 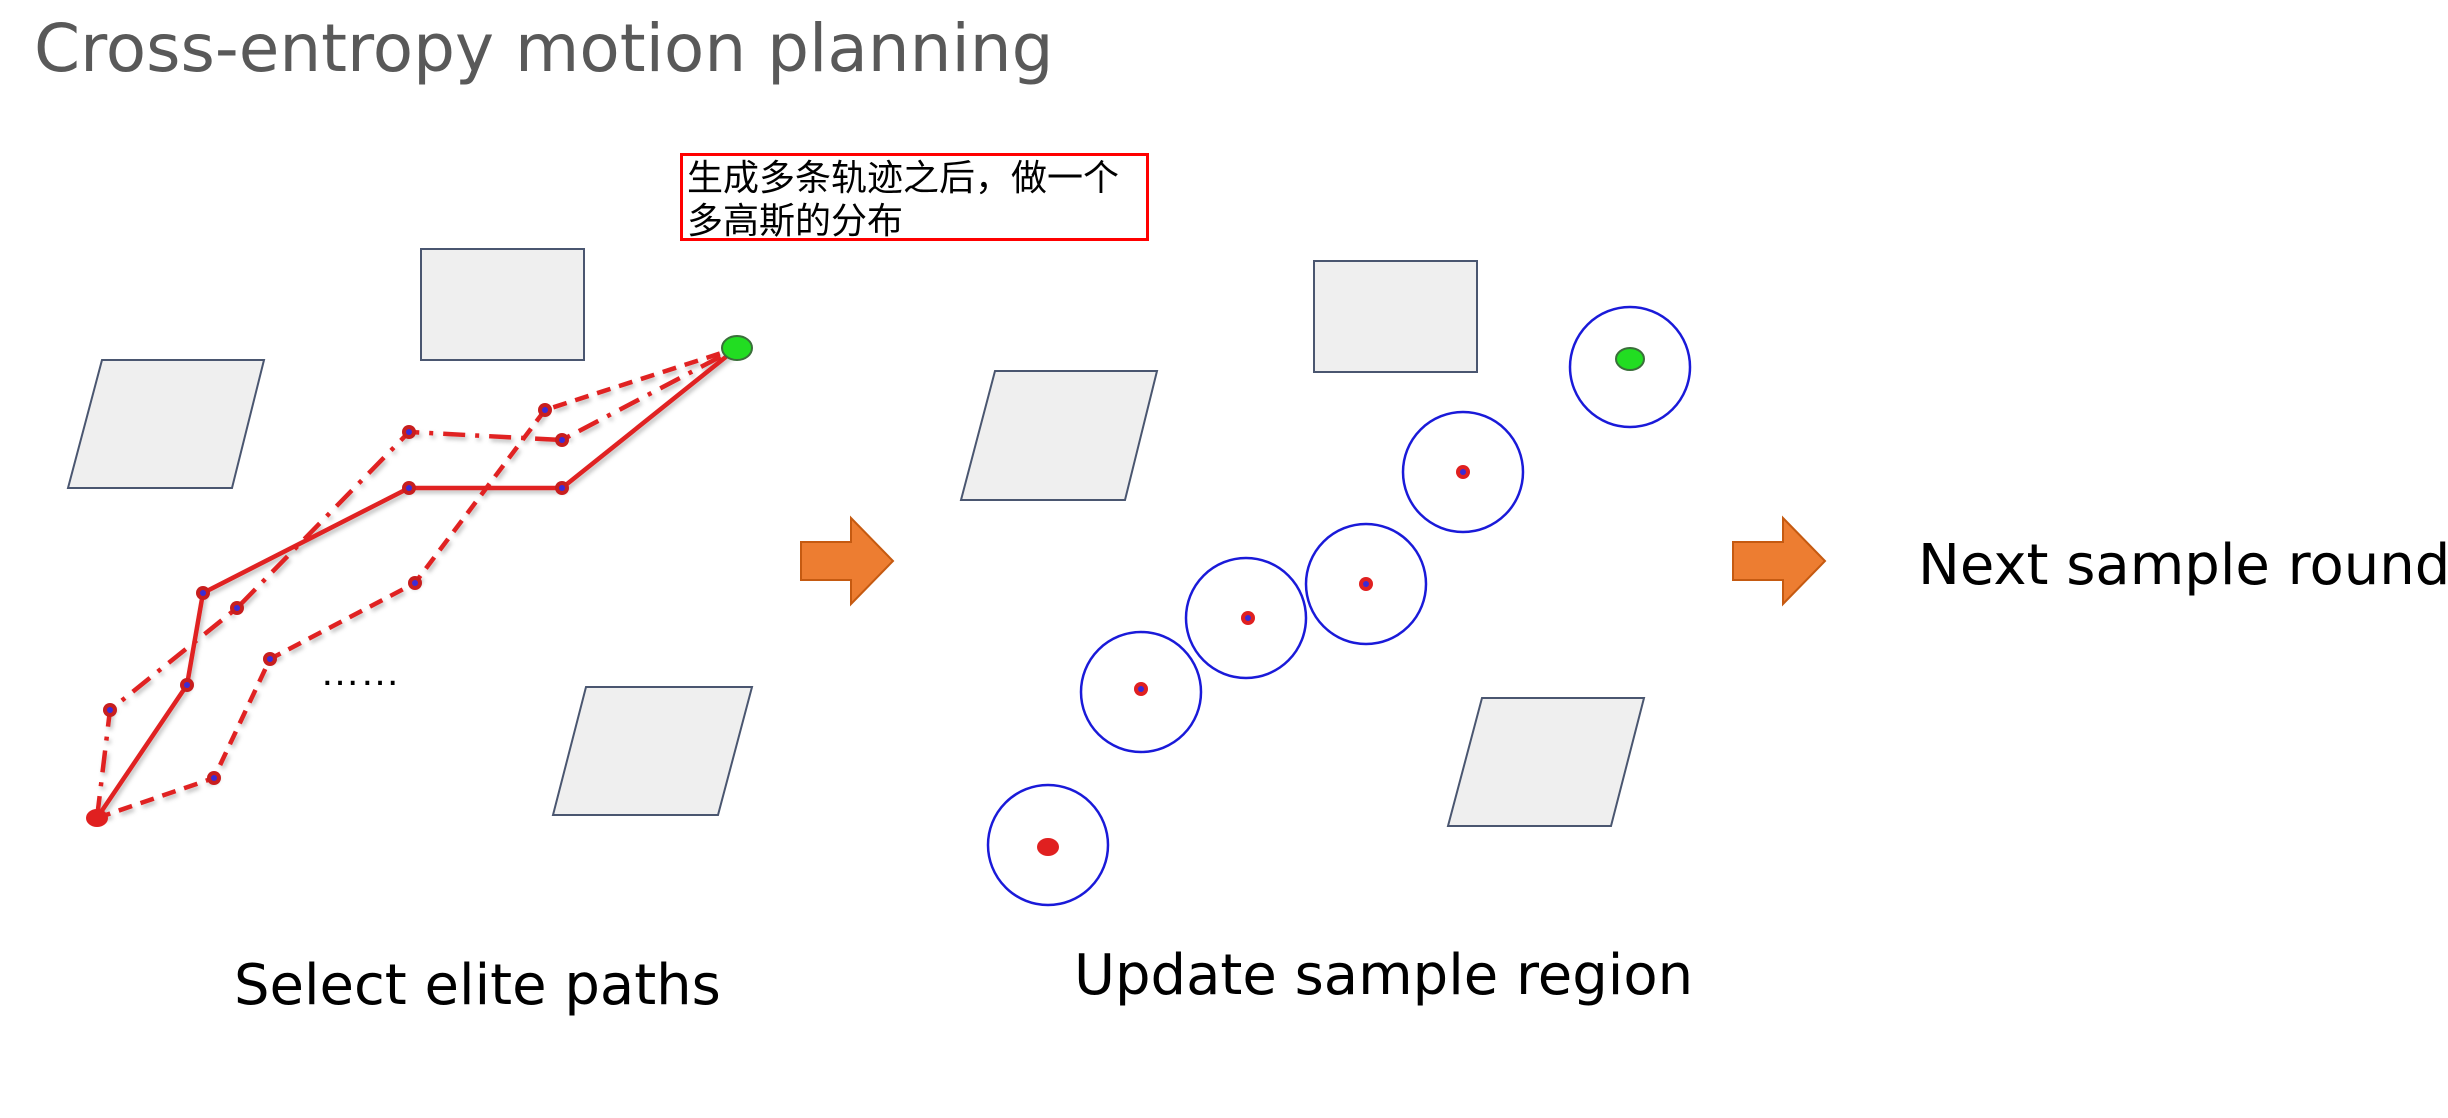 What do you see at coordinates (914, 197) in the screenshot?
I see `annotation-note: 生成多条轨迹之后，做一个多高斯的分布` at bounding box center [914, 197].